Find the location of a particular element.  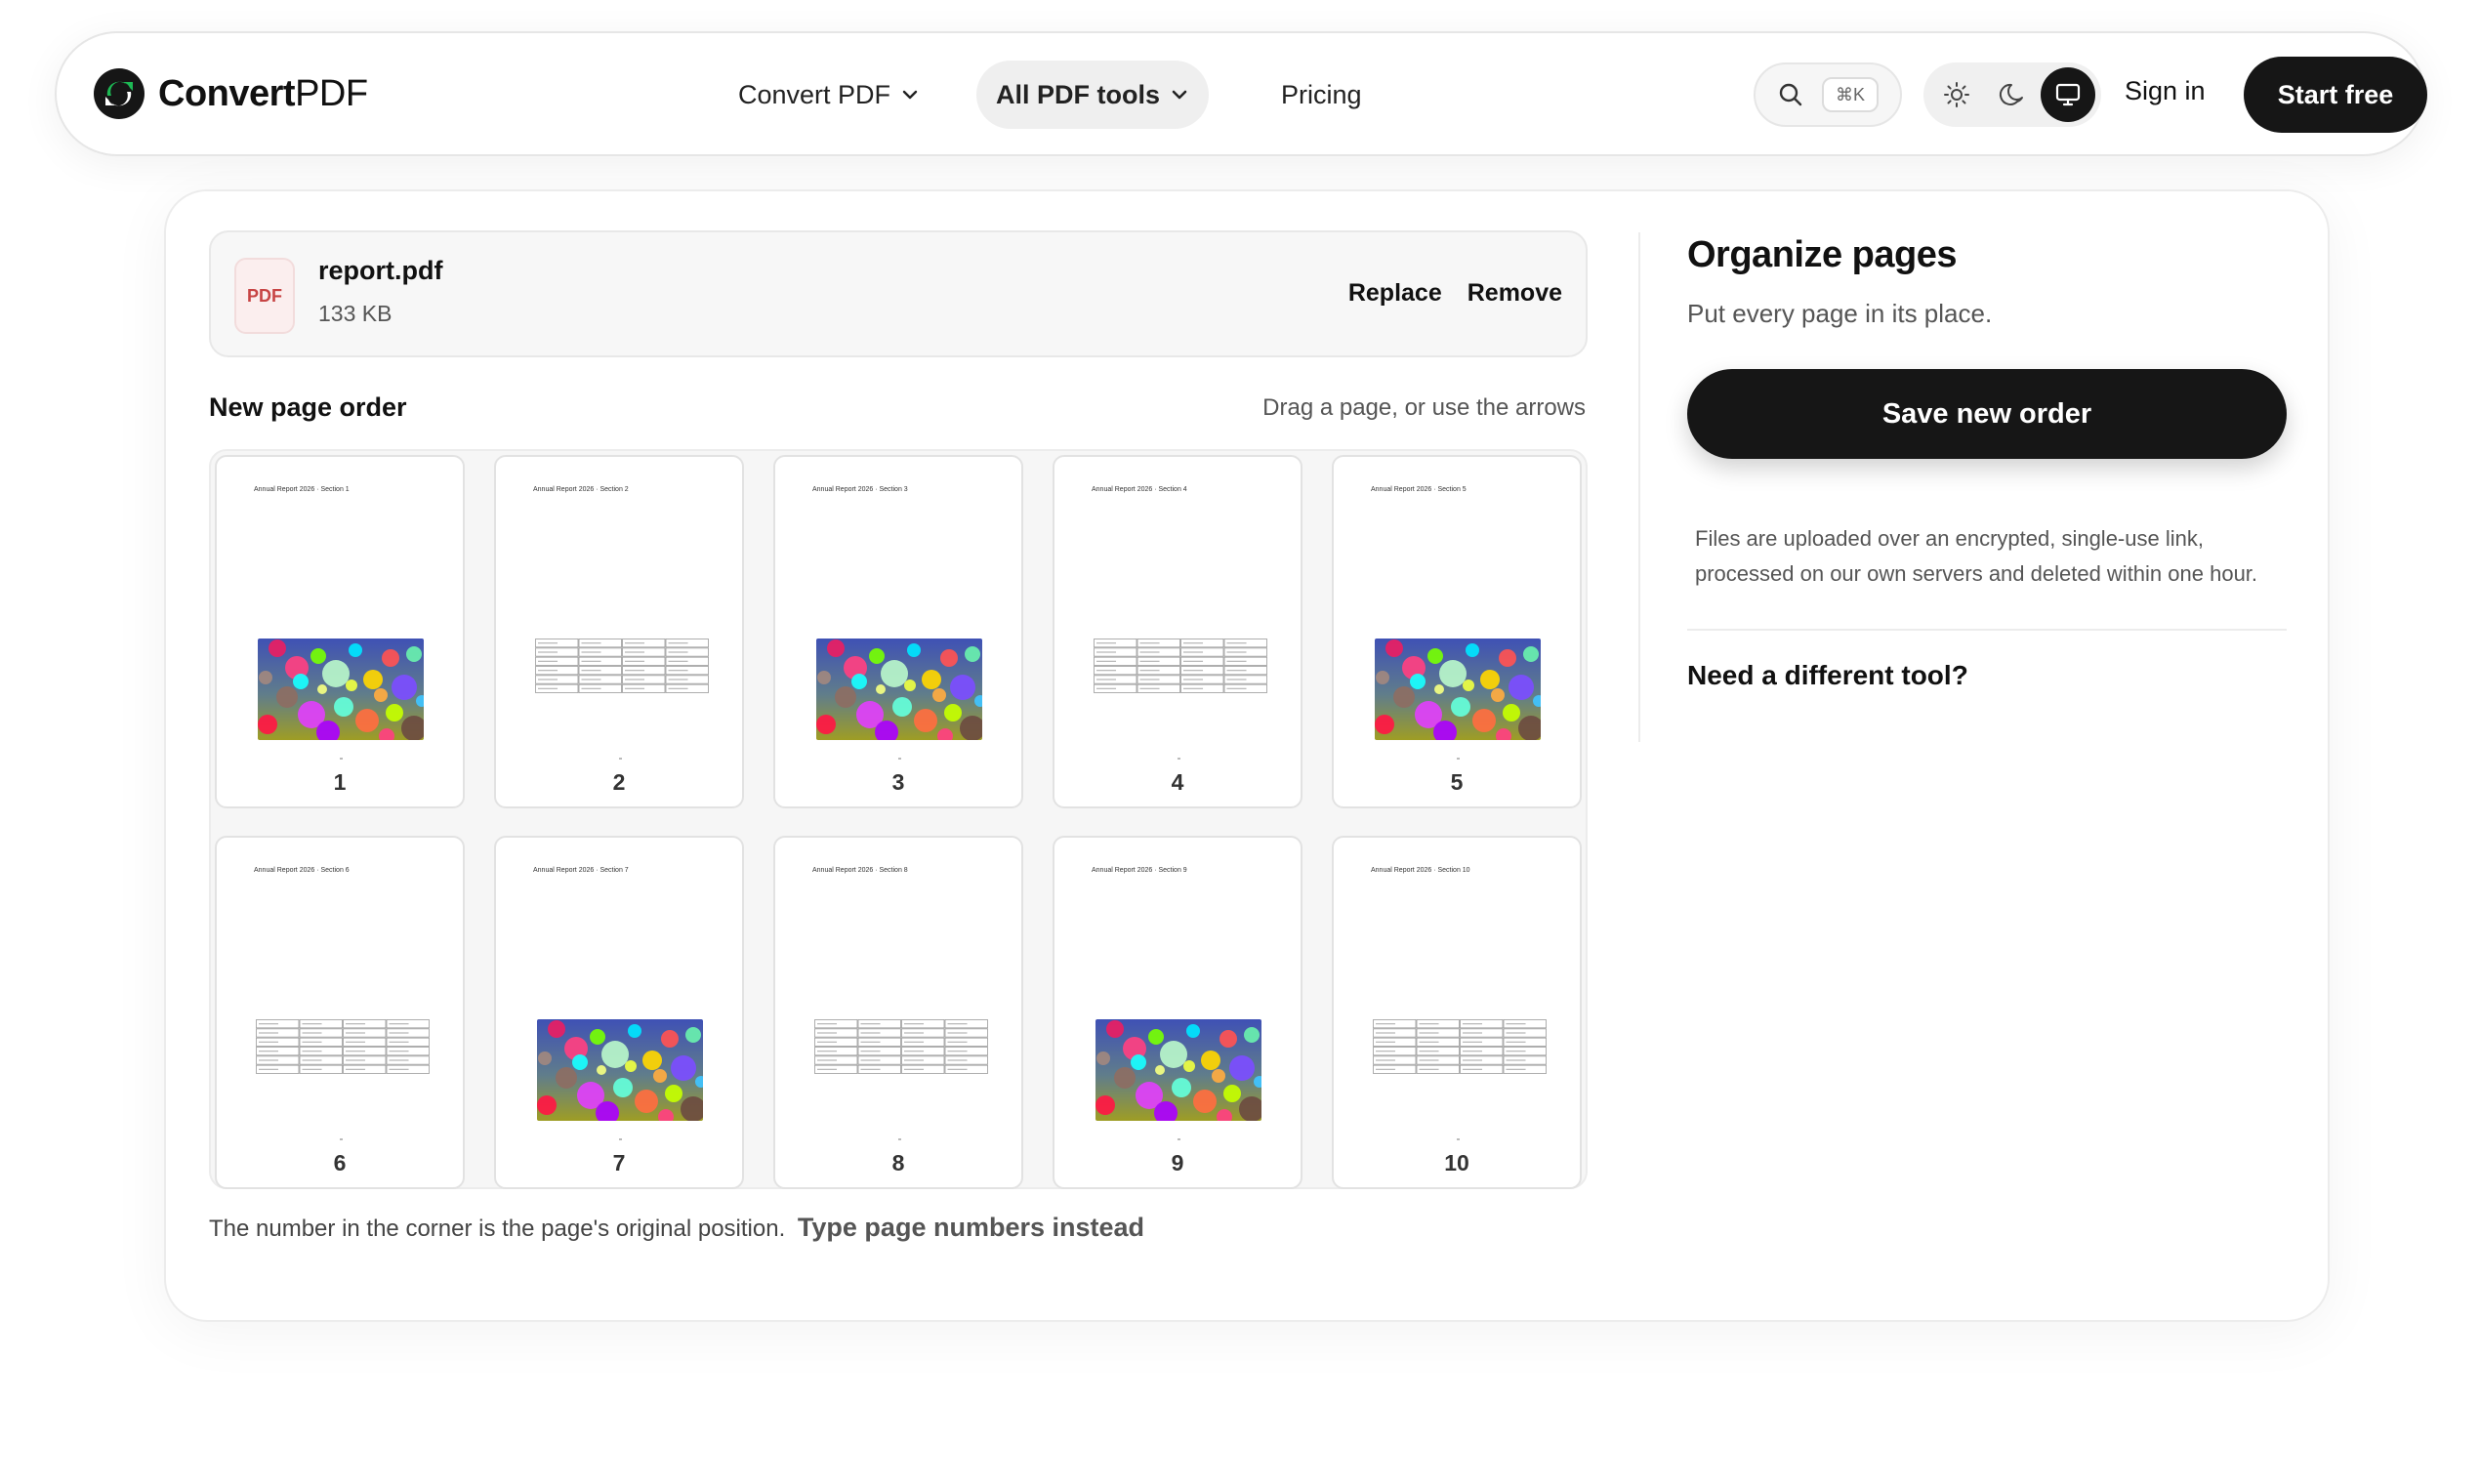

vertical-divider is located at coordinates (1639, 487).